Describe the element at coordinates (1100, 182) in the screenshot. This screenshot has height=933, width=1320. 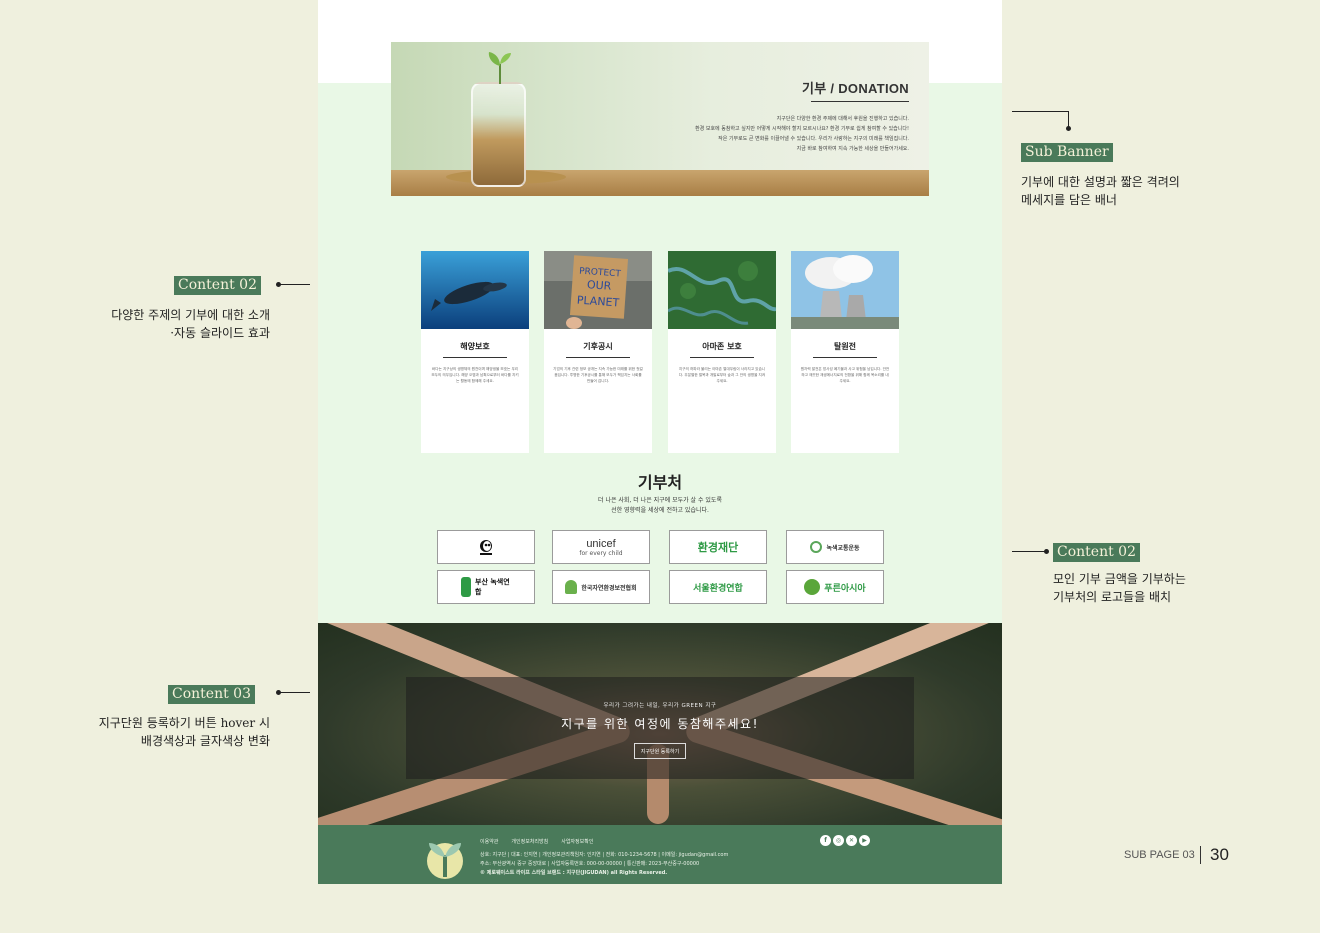
I see `annotation-desc-line: 기부에 대한 설명과 짧은 격려의` at that location.